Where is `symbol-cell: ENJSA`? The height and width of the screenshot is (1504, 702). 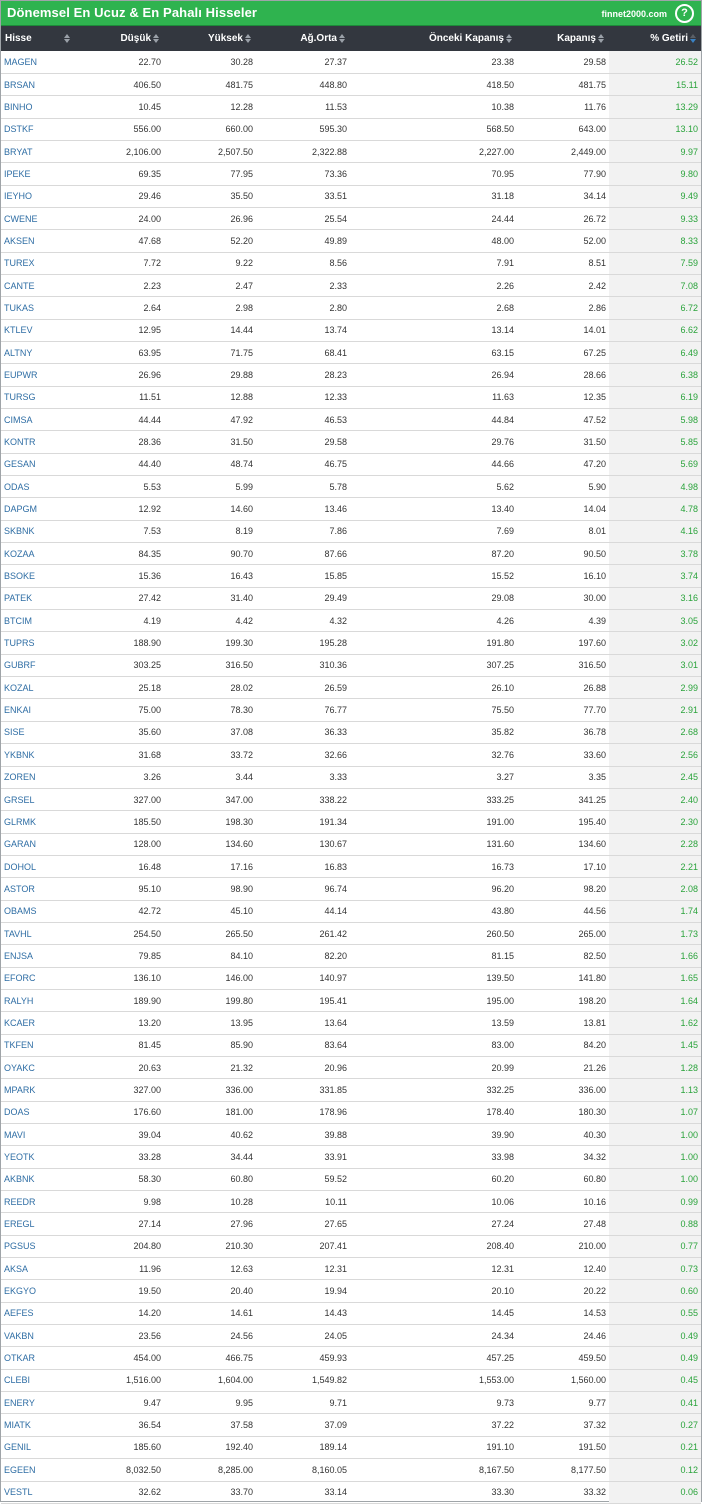
symbol-cell: ENJSA is located at coordinates (39, 956).